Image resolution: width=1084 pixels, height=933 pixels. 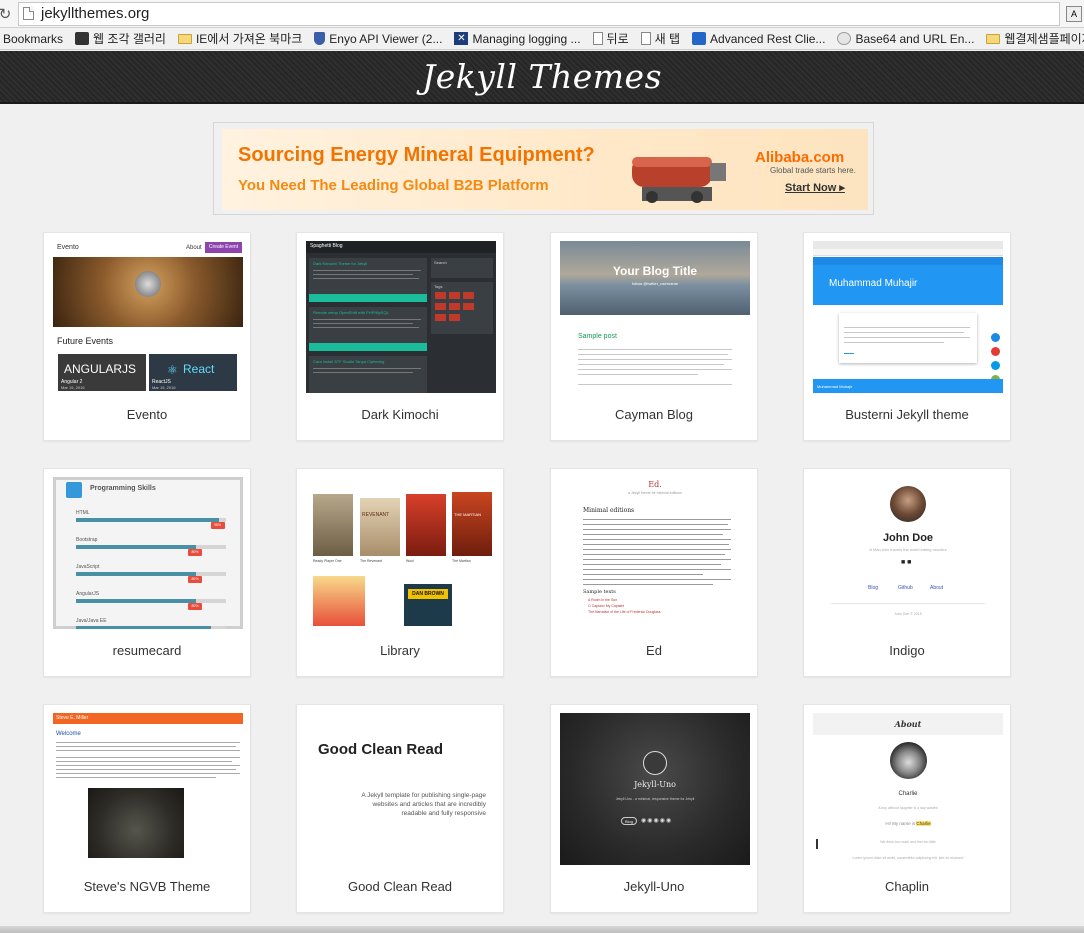 What do you see at coordinates (217, 525) in the screenshot?
I see `skill-percent-badge: 95%` at bounding box center [217, 525].